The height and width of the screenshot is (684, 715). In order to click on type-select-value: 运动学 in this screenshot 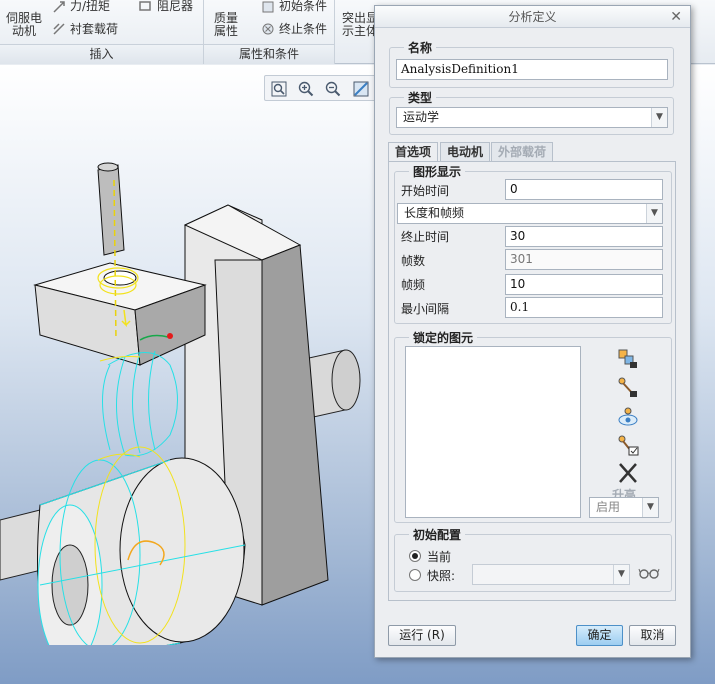, I will do `click(421, 117)`.